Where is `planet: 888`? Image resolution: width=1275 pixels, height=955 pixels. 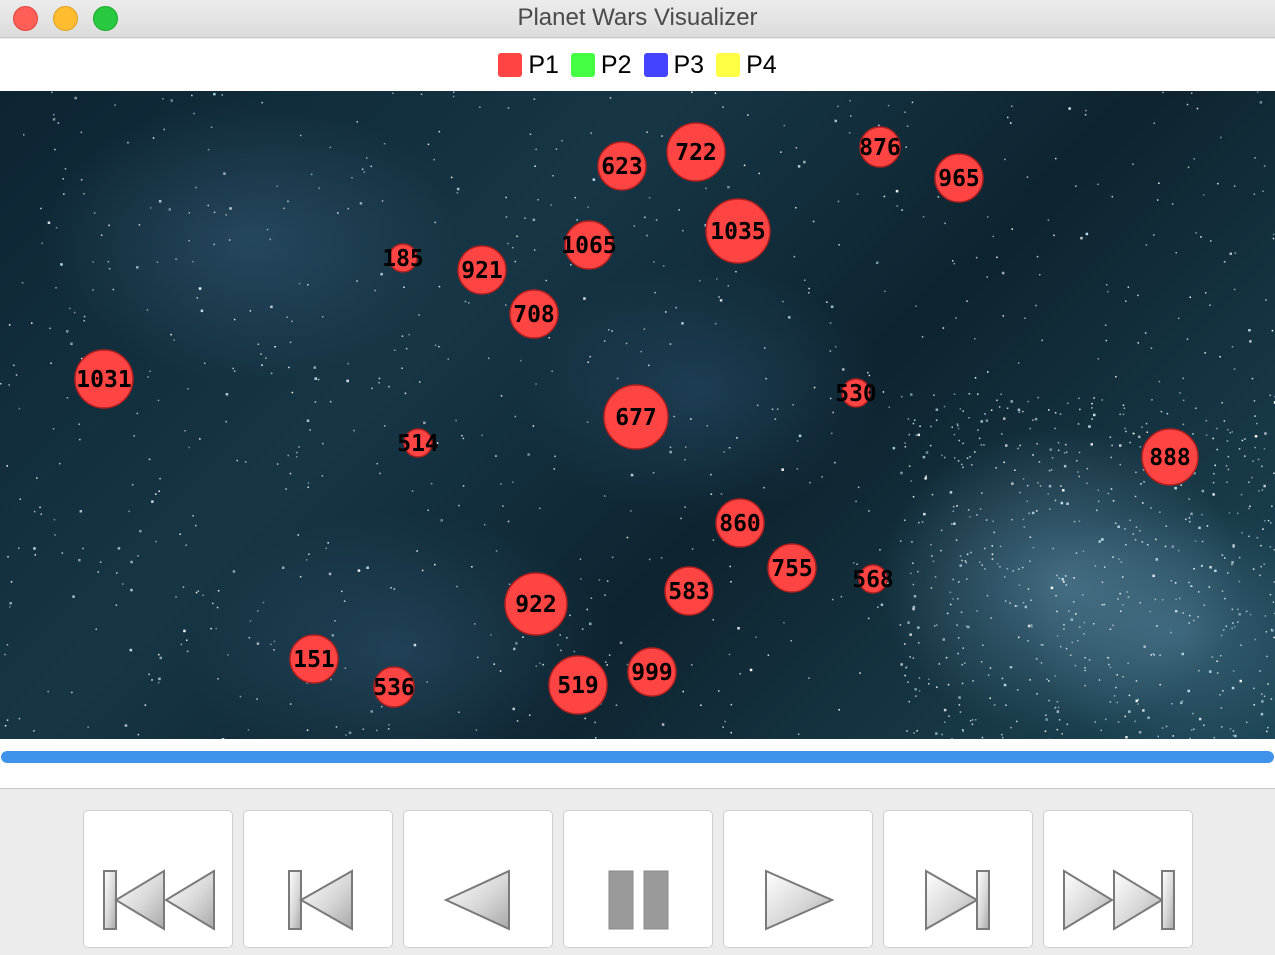 planet: 888 is located at coordinates (1170, 457).